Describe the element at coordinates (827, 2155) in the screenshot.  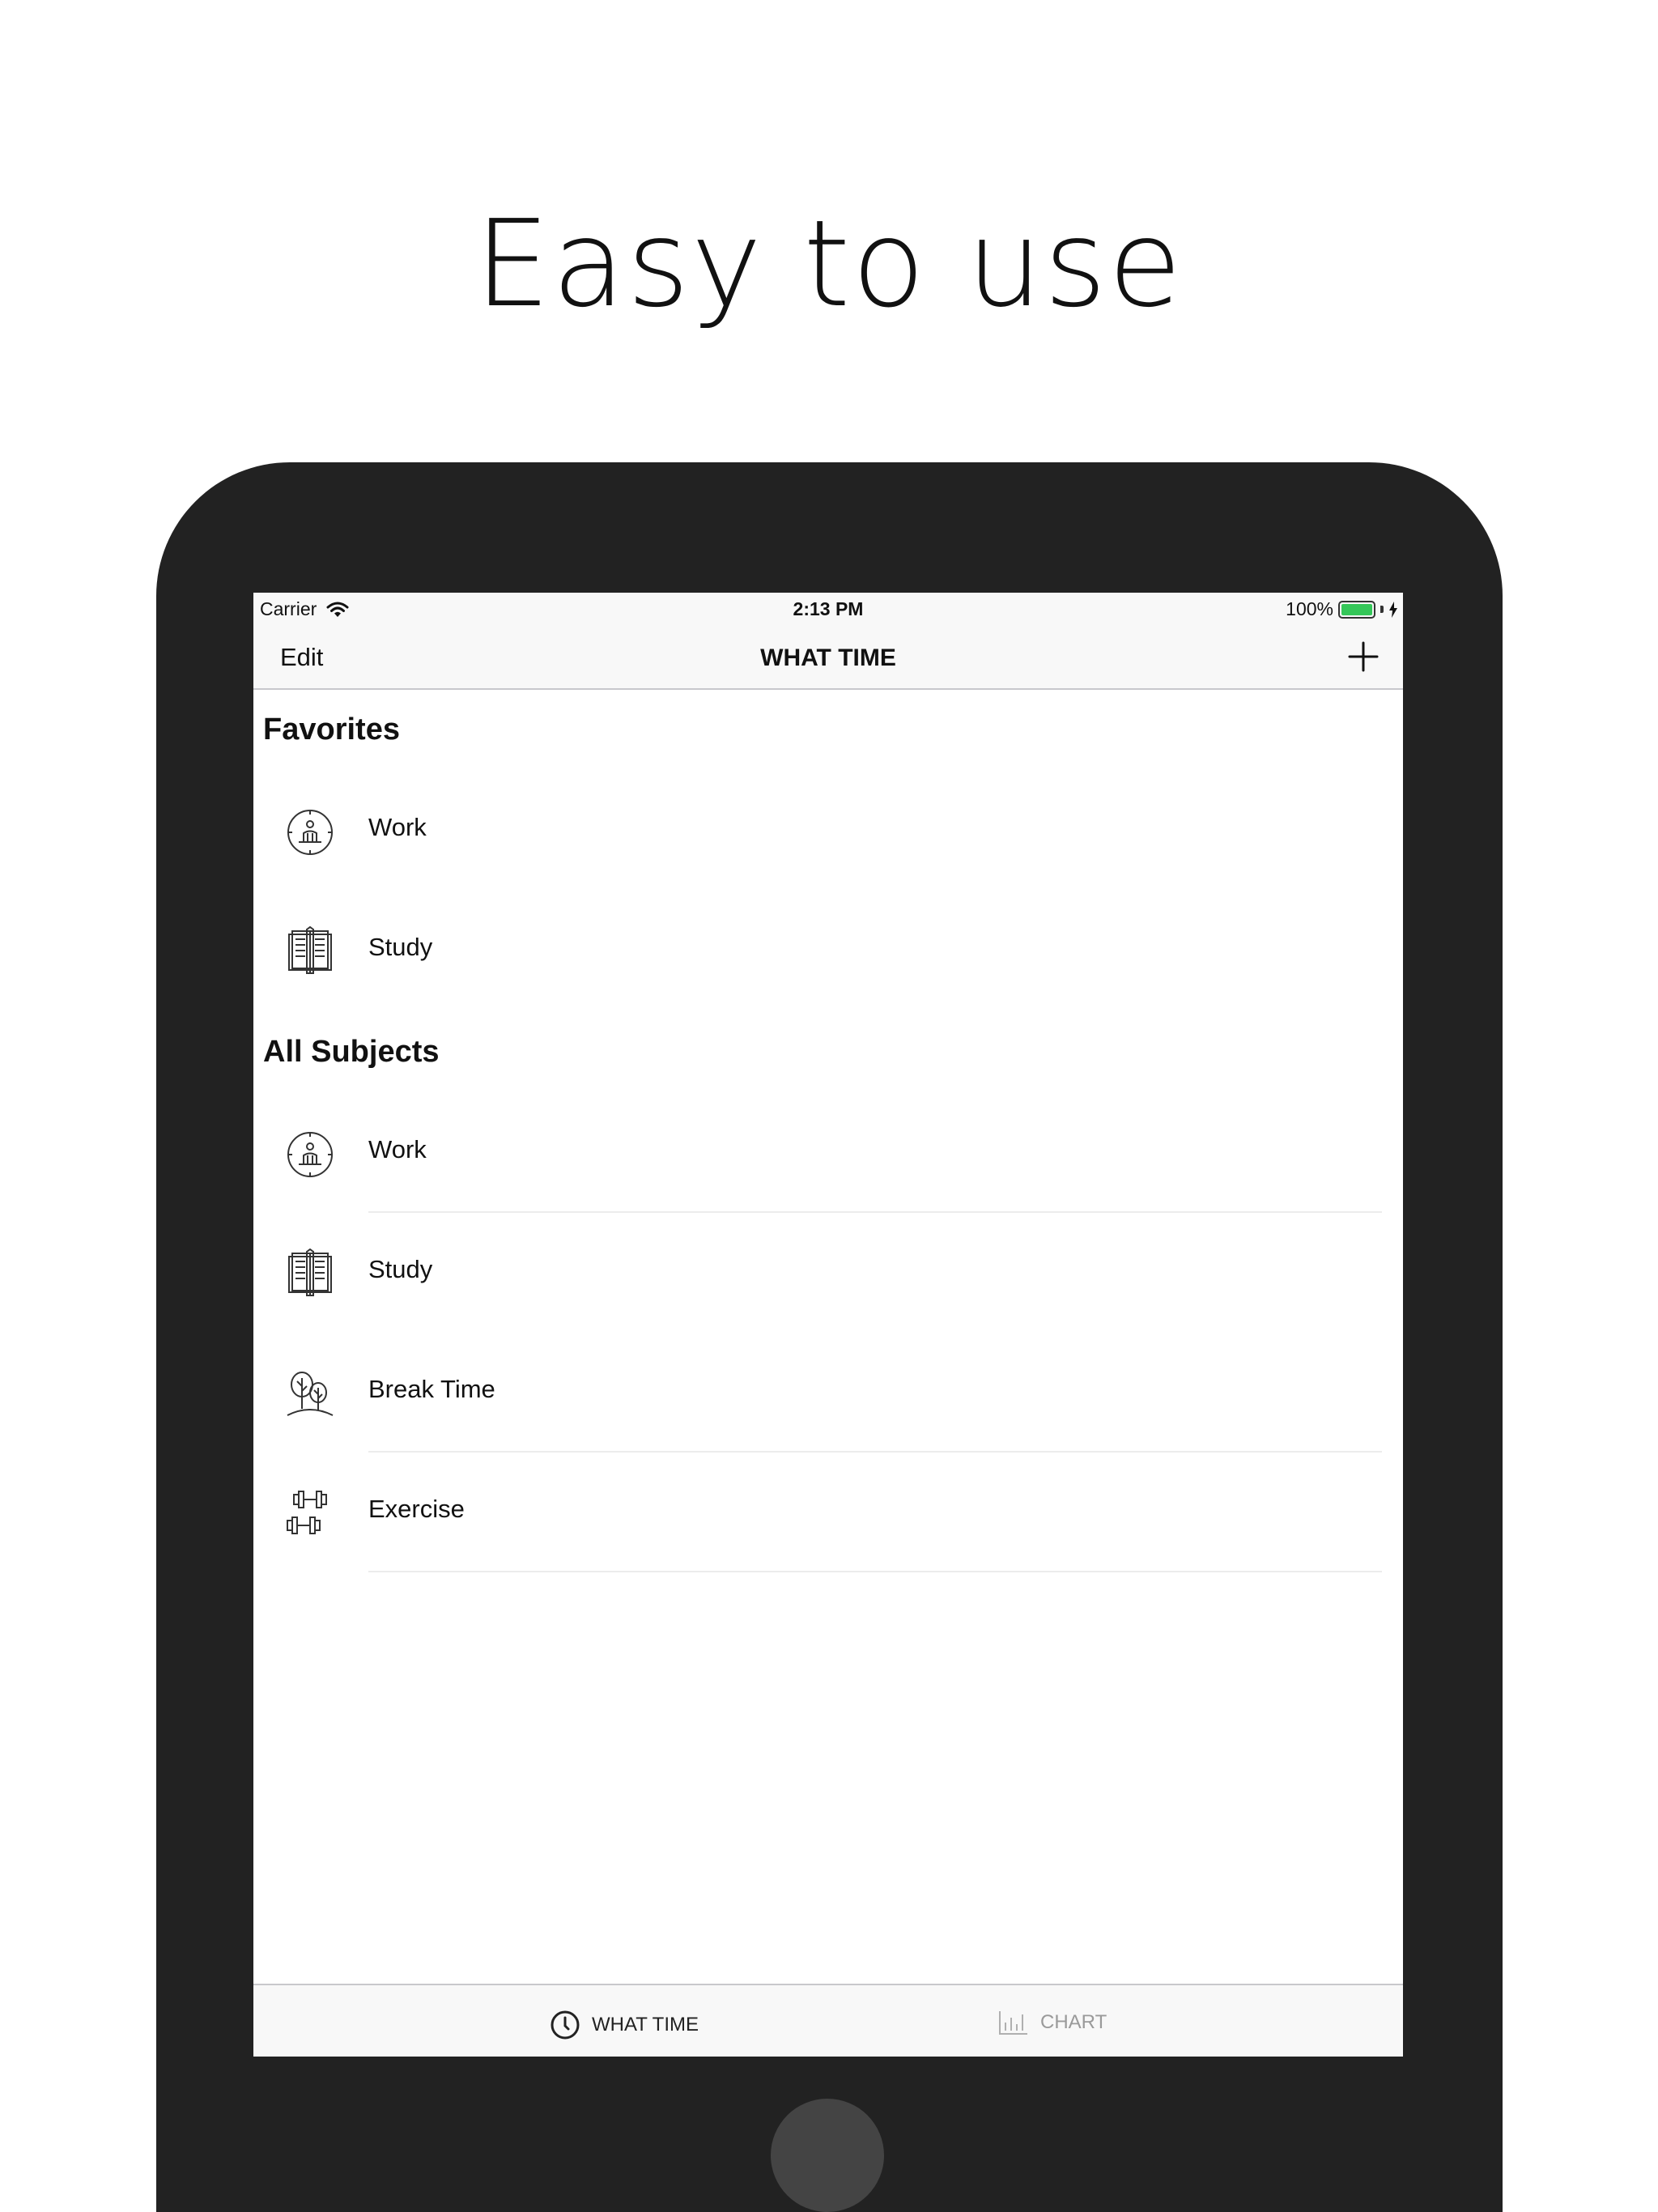
I see `home-button` at that location.